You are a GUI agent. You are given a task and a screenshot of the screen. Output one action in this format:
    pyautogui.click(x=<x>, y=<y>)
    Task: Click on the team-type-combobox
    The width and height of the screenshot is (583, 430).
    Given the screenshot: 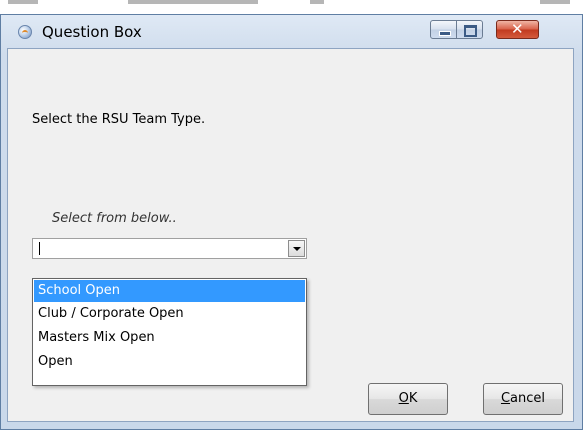 What is the action you would take?
    pyautogui.click(x=169, y=248)
    